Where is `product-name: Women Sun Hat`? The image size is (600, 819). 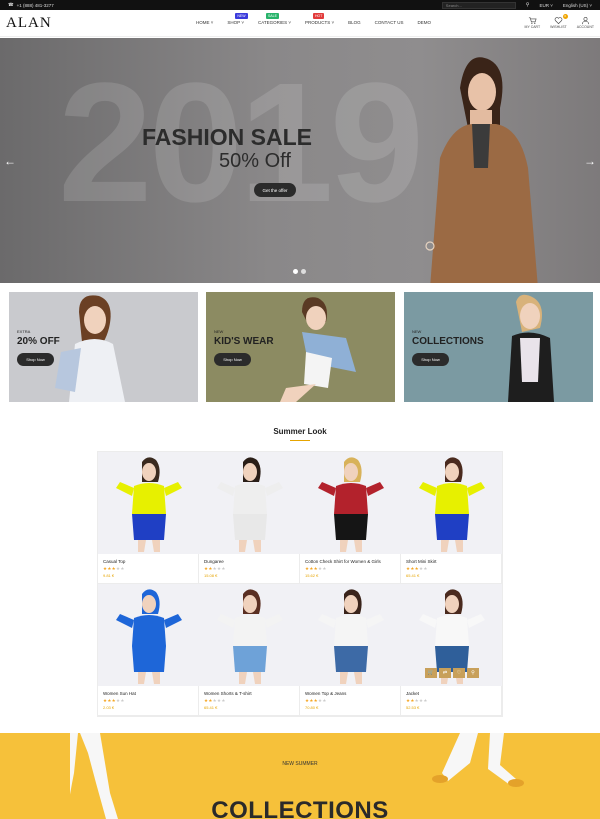 product-name: Women Sun Hat is located at coordinates (119, 693).